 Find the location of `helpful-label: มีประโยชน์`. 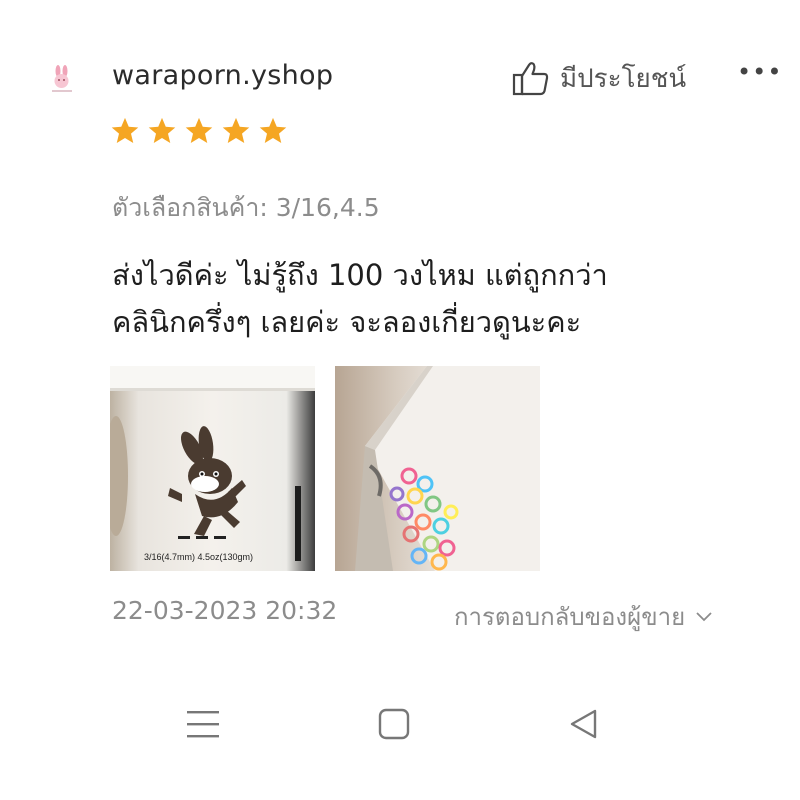

helpful-label: มีประโยชน์ is located at coordinates (623, 79).